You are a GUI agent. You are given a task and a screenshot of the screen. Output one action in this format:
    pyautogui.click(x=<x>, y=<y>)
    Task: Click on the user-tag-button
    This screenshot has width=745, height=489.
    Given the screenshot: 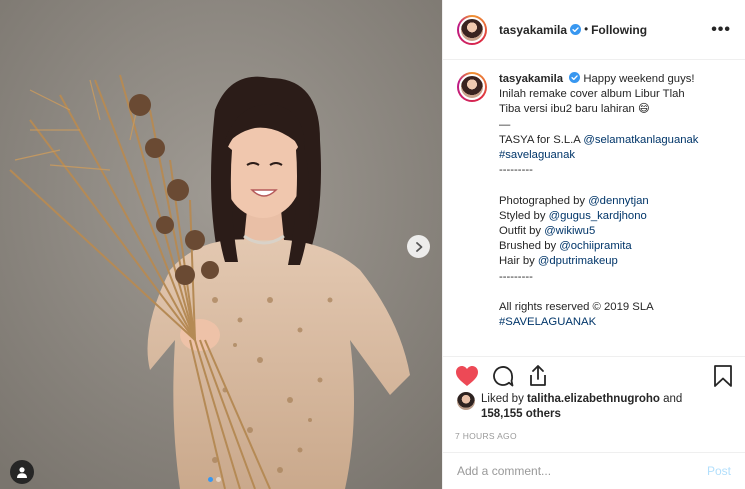 What is the action you would take?
    pyautogui.click(x=22, y=472)
    